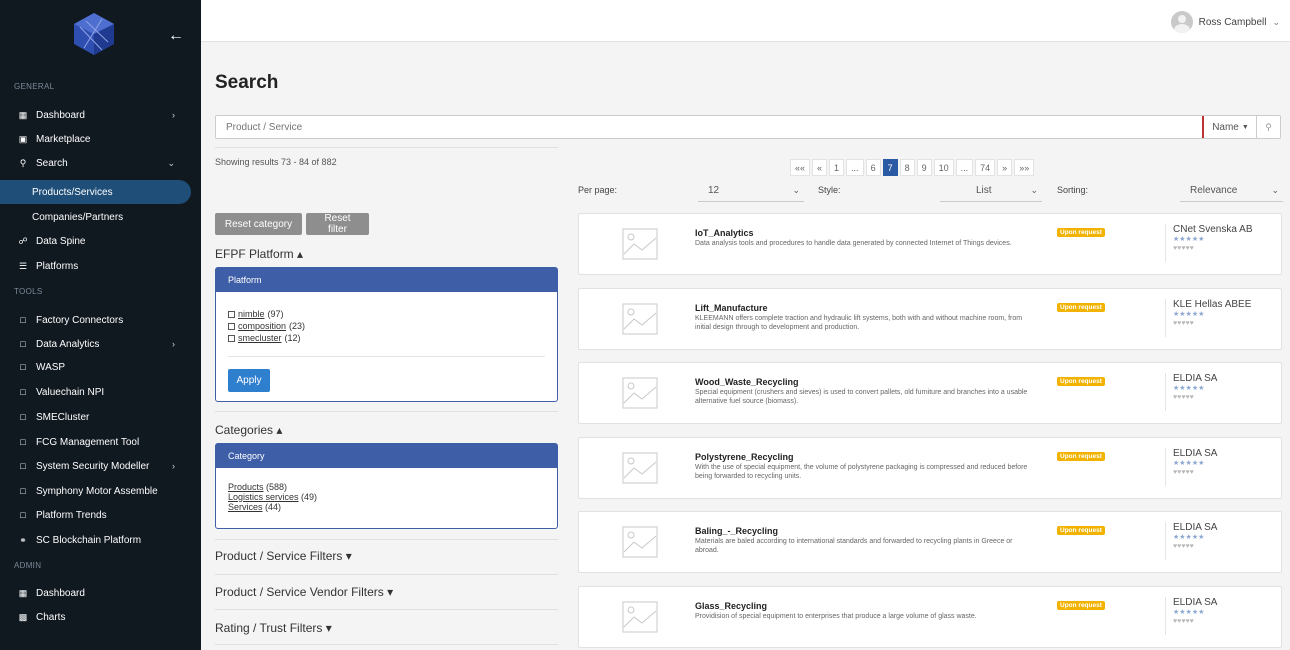 Image resolution: width=1290 pixels, height=650 pixels. What do you see at coordinates (943, 167) in the screenshot?
I see `page-10: 10` at bounding box center [943, 167].